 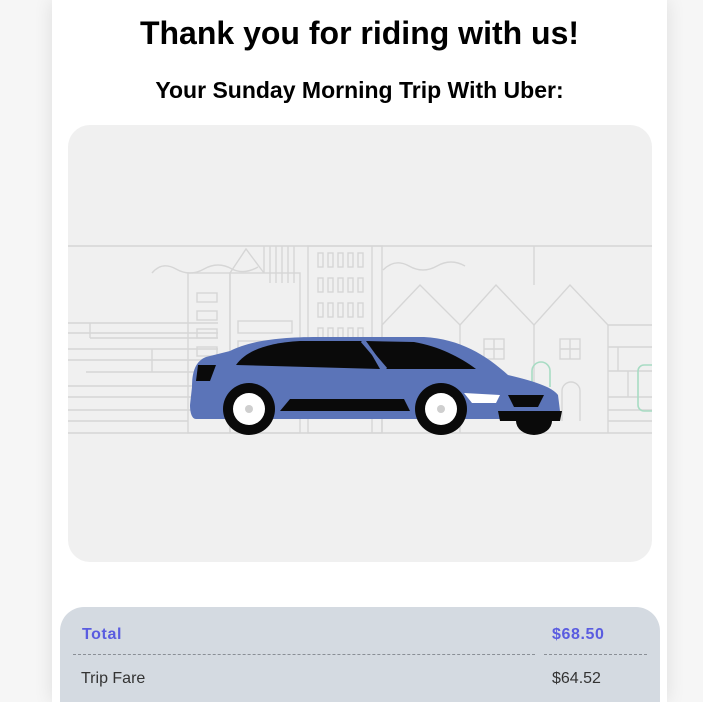 I want to click on car-icon, so click(x=376, y=386).